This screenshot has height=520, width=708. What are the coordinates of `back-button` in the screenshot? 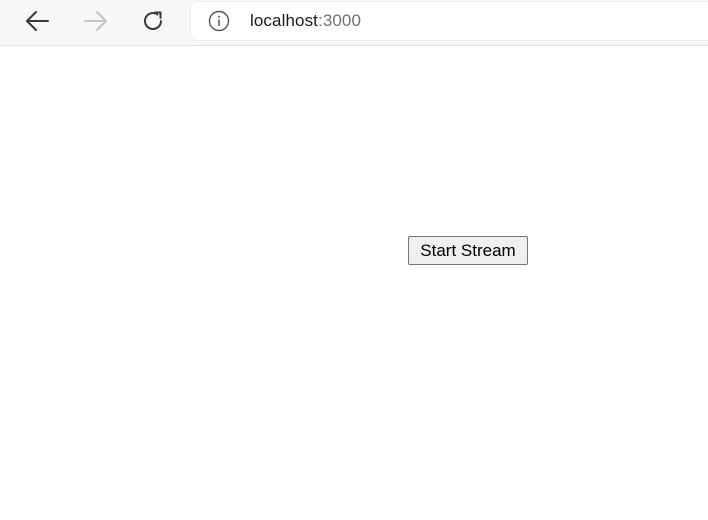 It's located at (37, 21).